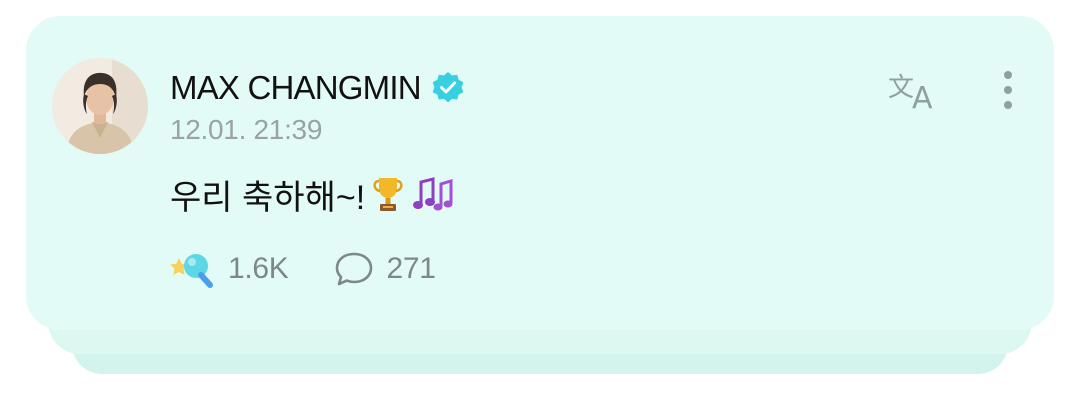 This screenshot has height=410, width=1080. I want to click on translate-button: 文 A, so click(914, 91).